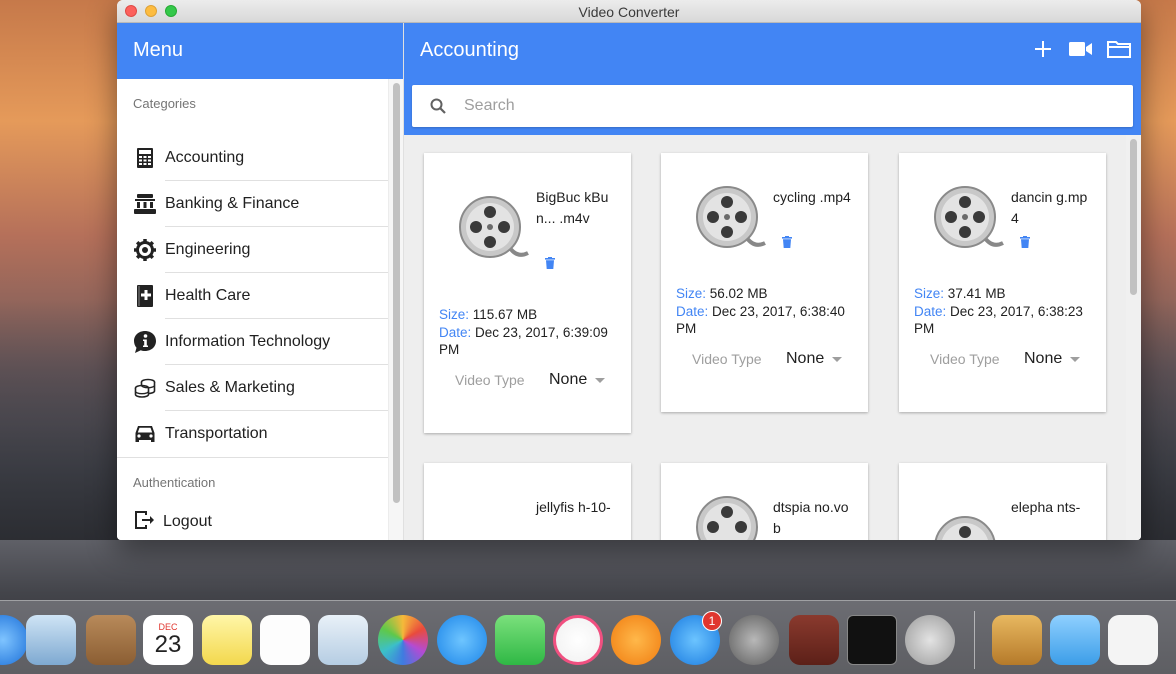  What do you see at coordinates (930, 640) in the screenshot?
I see `dock-video-converter-icon` at bounding box center [930, 640].